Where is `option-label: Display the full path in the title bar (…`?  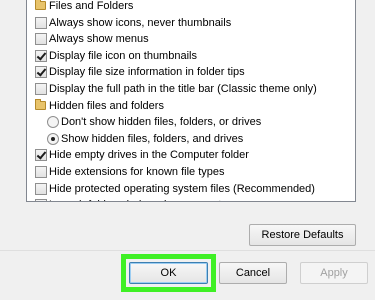
option-label: Display the full path in the title bar (… is located at coordinates (183, 89).